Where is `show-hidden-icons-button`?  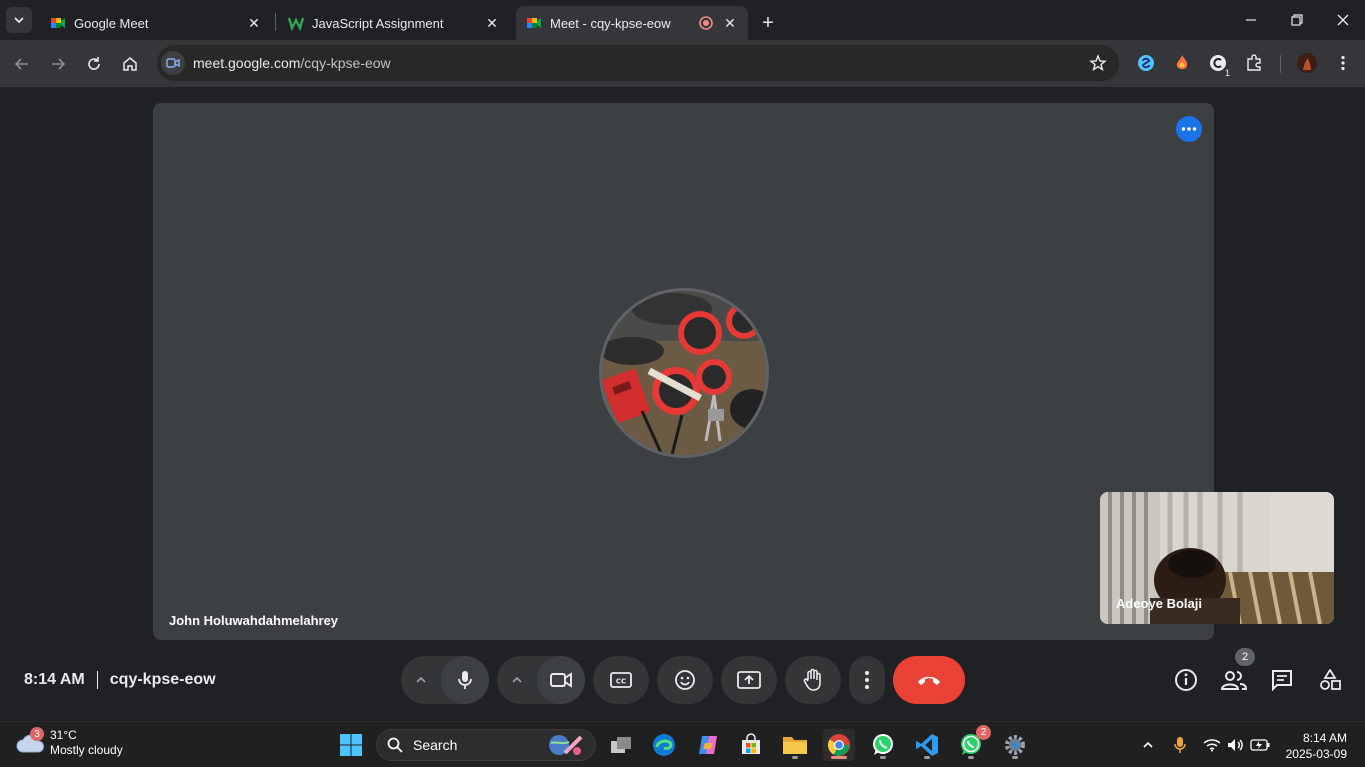 show-hidden-icons-button is located at coordinates (1148, 745).